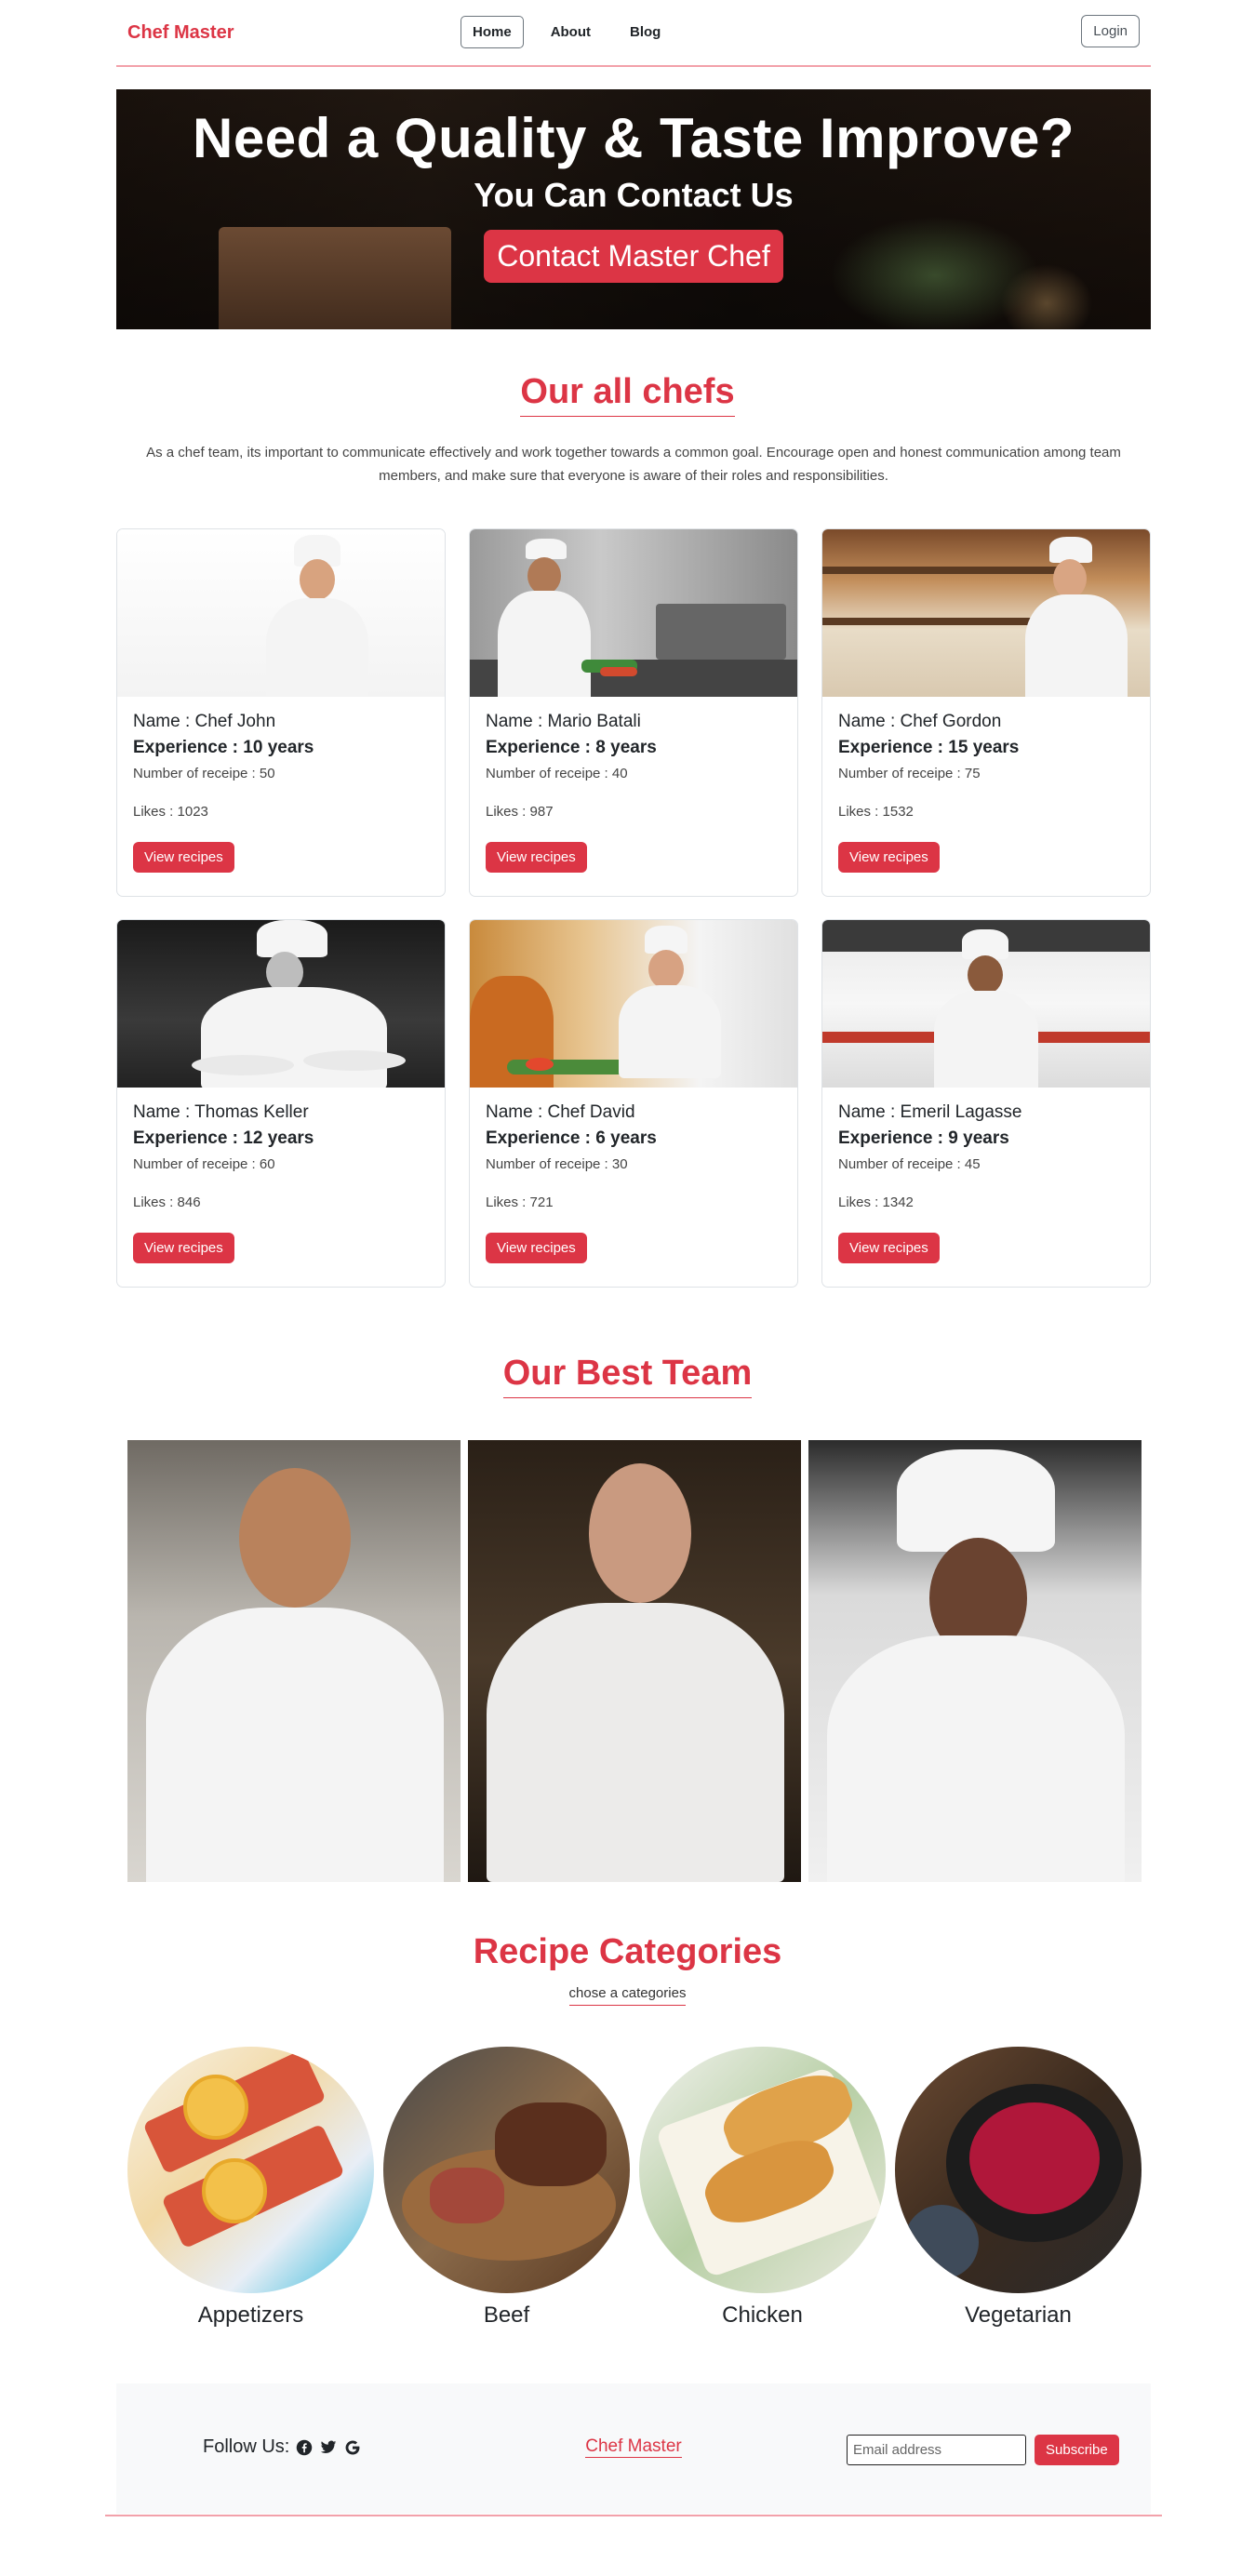 The width and height of the screenshot is (1255, 2576). I want to click on footer-divider, so click(634, 2515).